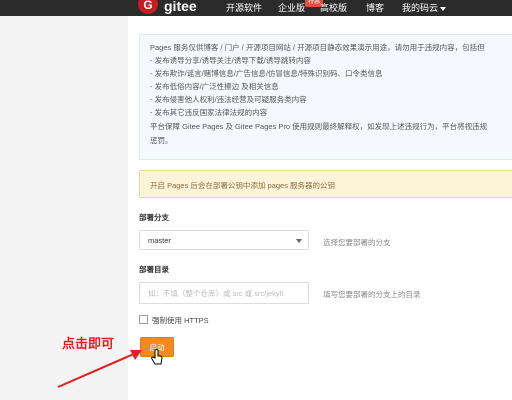 The width and height of the screenshot is (512, 400). Describe the element at coordinates (99, 369) in the screenshot. I see `red-arrow-icon` at that location.